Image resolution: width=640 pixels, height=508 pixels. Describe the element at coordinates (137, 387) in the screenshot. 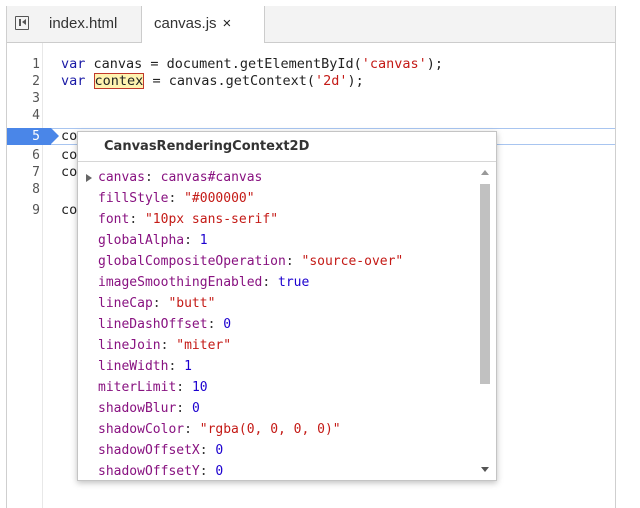

I see `property-key: miterLimit` at that location.